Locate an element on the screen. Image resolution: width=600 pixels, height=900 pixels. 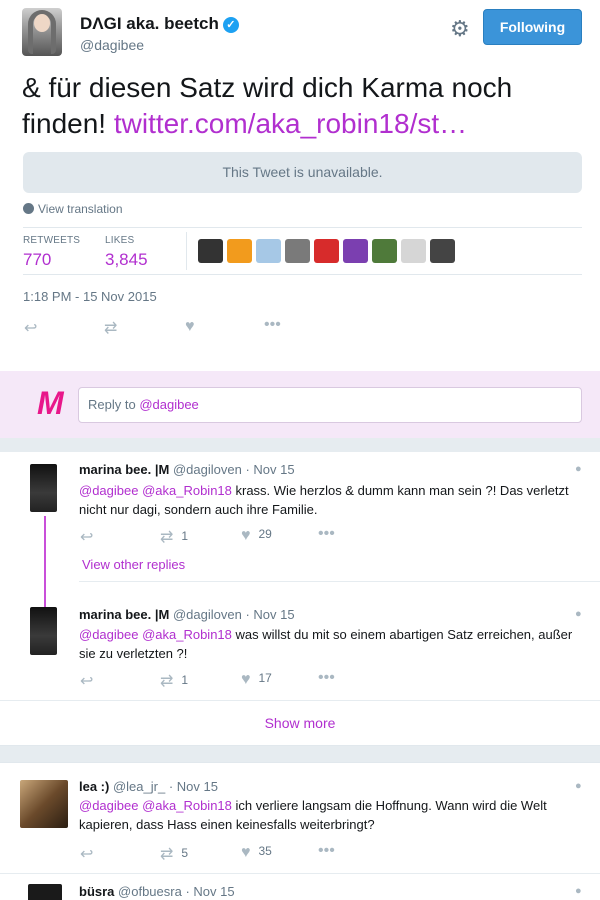
following-button: Following is located at coordinates (532, 27).